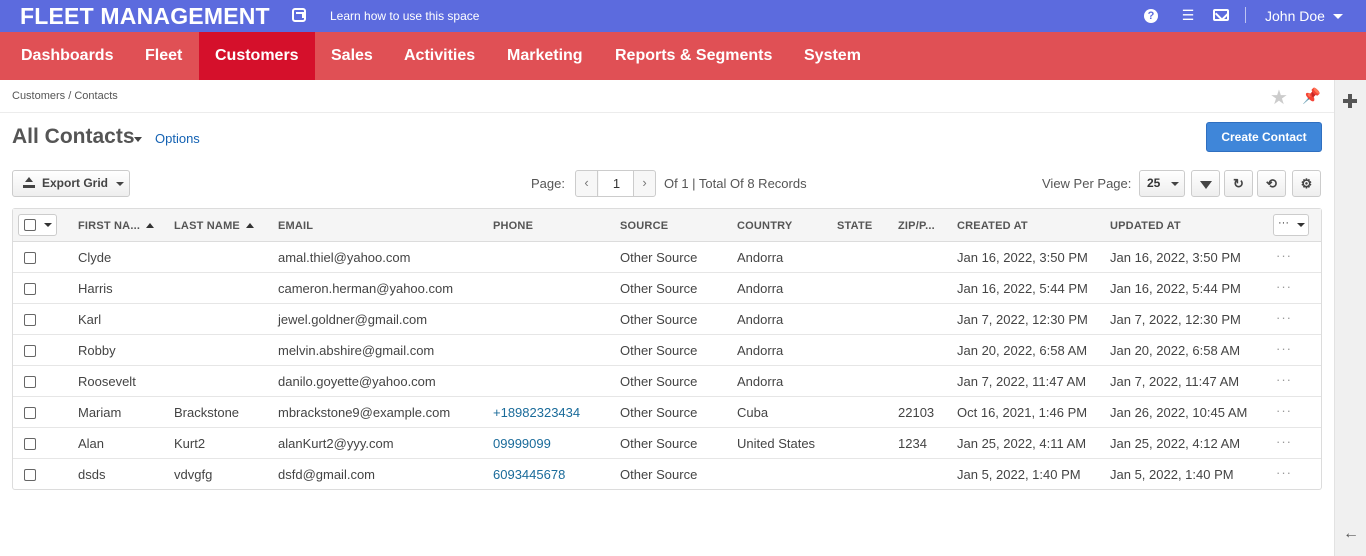 This screenshot has width=1366, height=556. What do you see at coordinates (1022, 319) in the screenshot?
I see `cell-created-at: Jan 7, 2022, 12:30 PM` at bounding box center [1022, 319].